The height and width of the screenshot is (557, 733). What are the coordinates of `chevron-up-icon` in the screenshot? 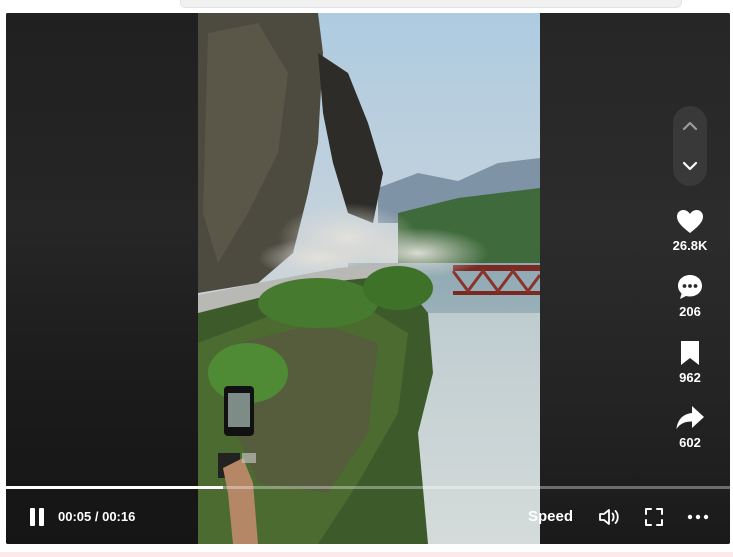 It's located at (690, 126).